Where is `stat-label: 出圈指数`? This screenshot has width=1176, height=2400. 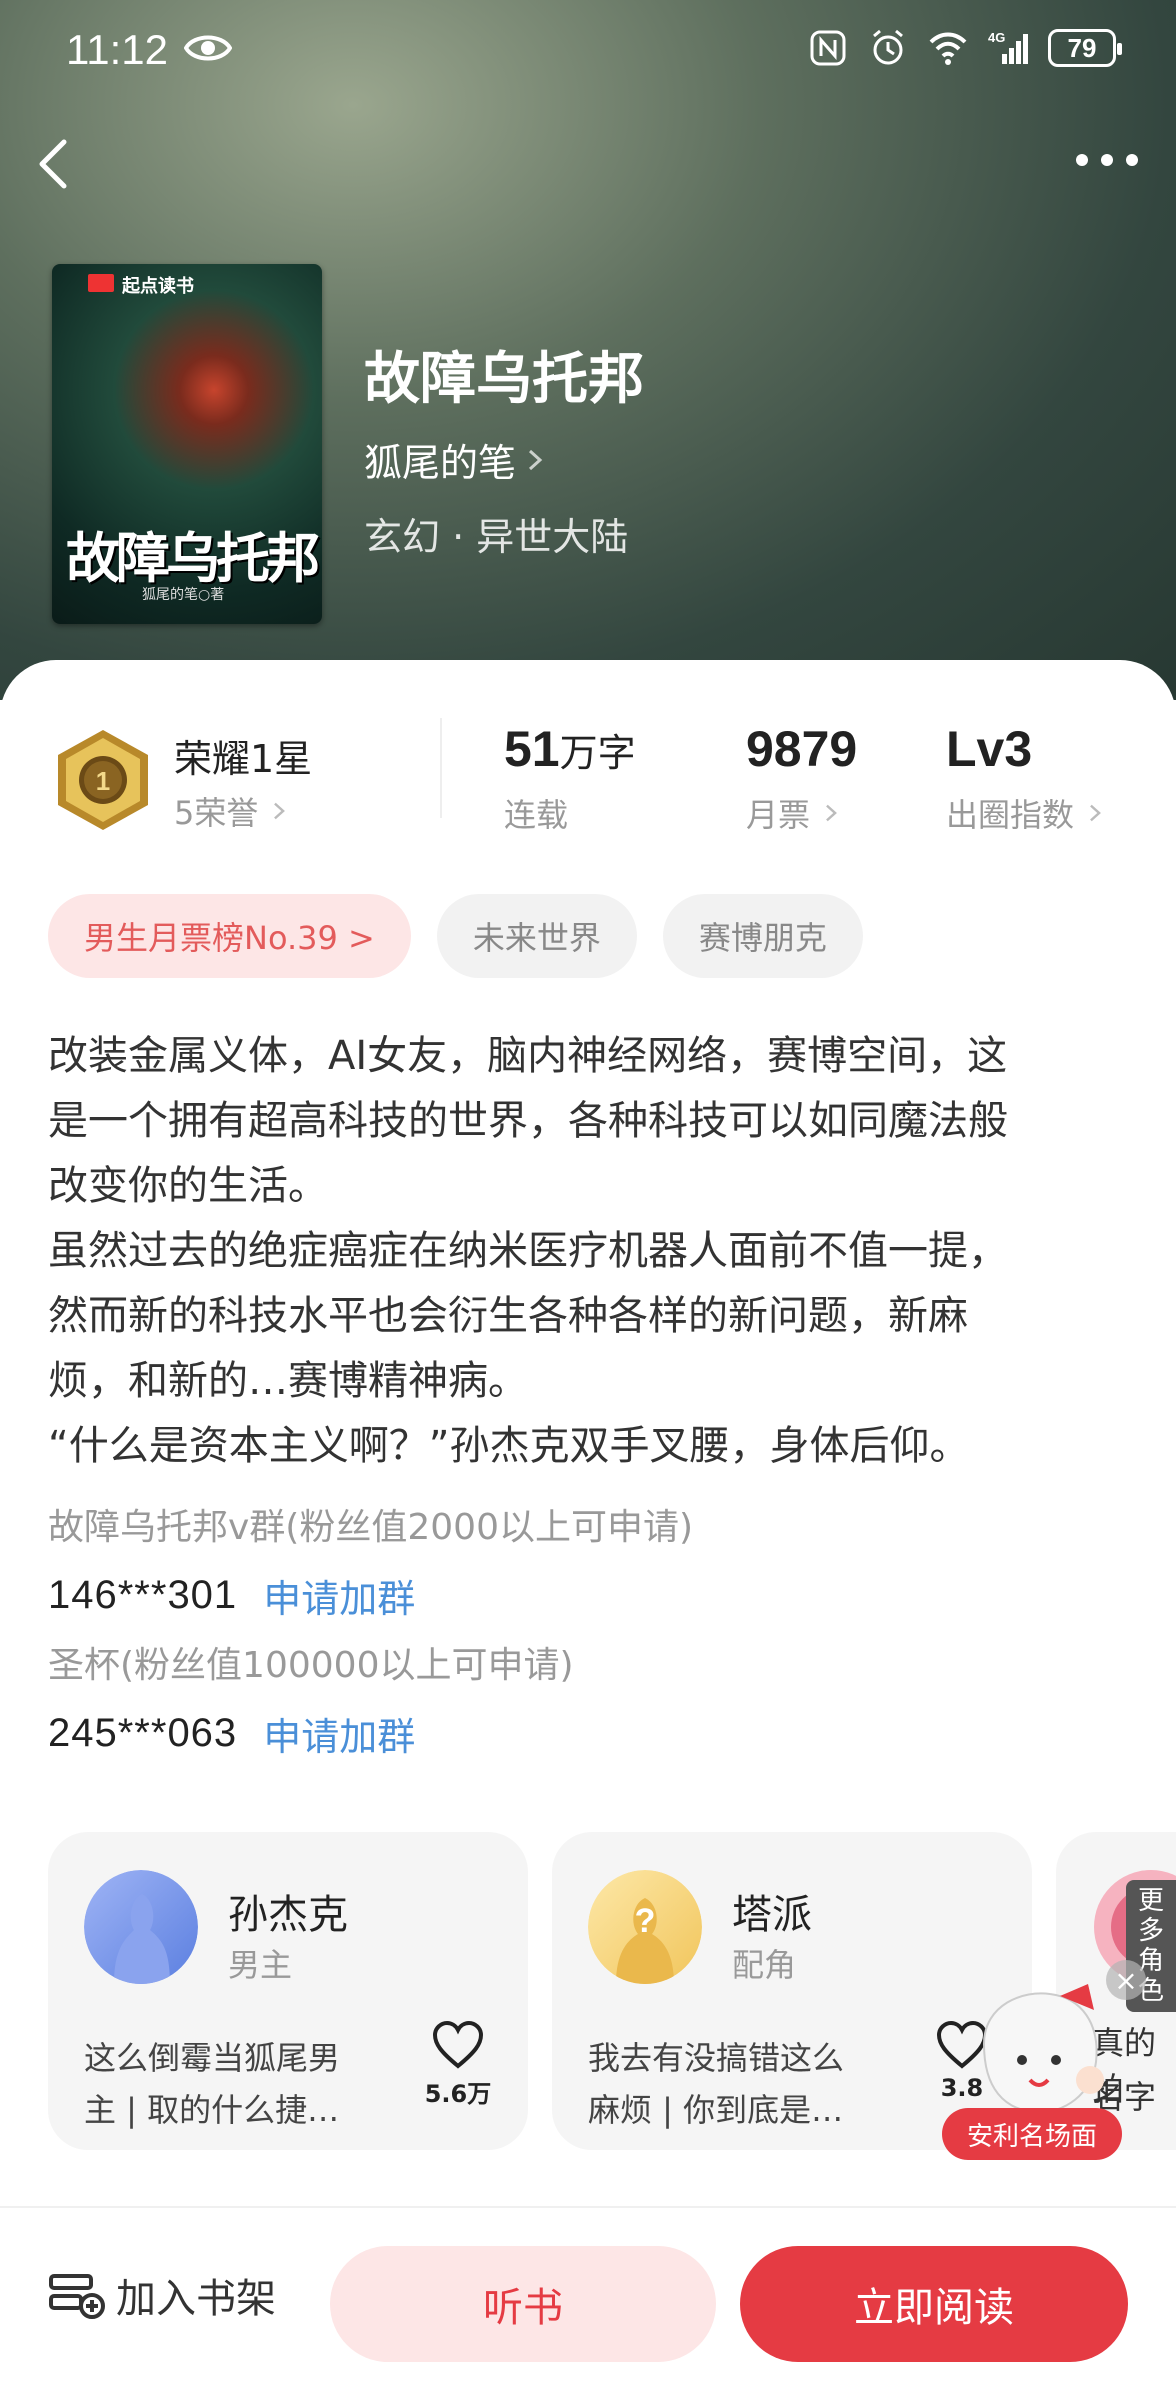
stat-label: 出圈指数 is located at coordinates (1010, 815).